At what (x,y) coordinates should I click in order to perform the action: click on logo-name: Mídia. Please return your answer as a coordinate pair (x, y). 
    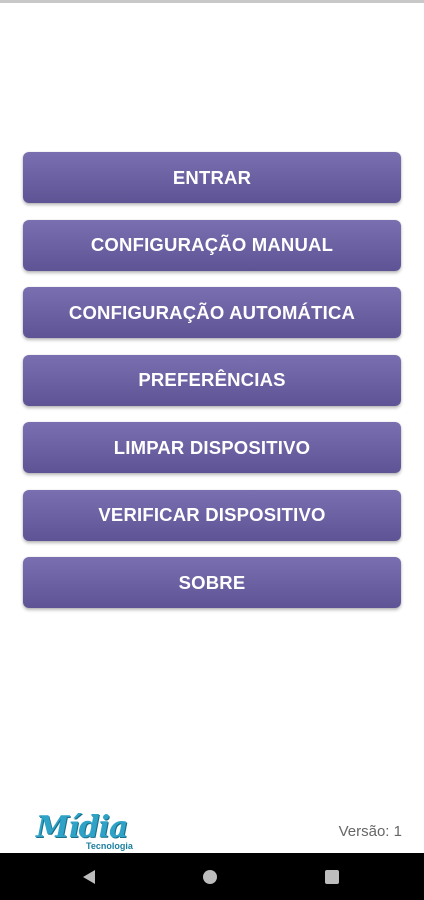
    Looking at the image, I should click on (82, 827).